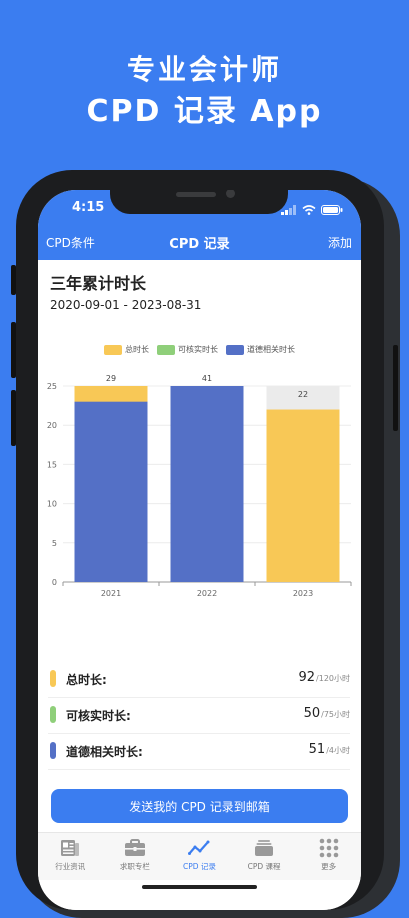 The height and width of the screenshot is (918, 409). What do you see at coordinates (88, 207) in the screenshot?
I see `status-time: 4:15` at bounding box center [88, 207].